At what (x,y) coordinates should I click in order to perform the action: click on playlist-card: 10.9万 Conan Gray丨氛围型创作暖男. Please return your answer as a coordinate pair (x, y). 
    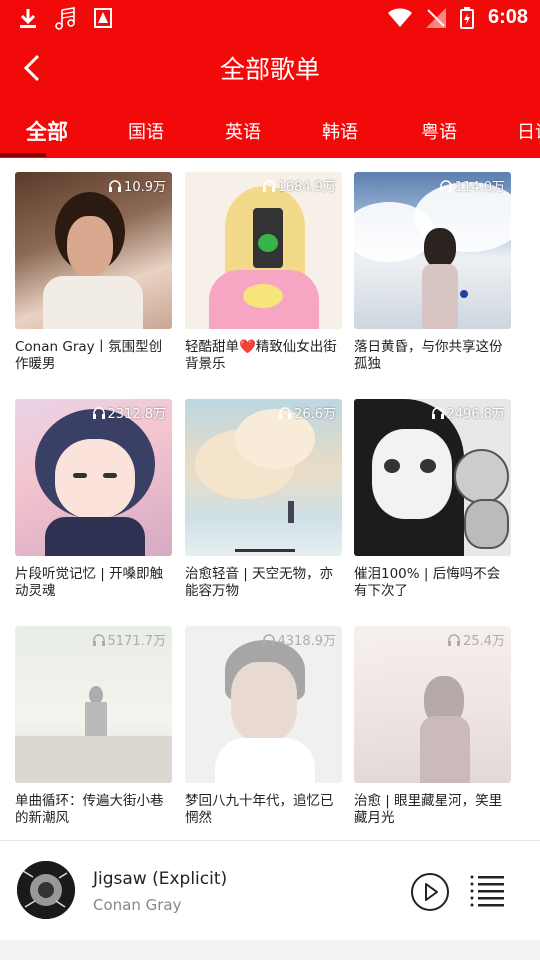
    Looking at the image, I should click on (93, 272).